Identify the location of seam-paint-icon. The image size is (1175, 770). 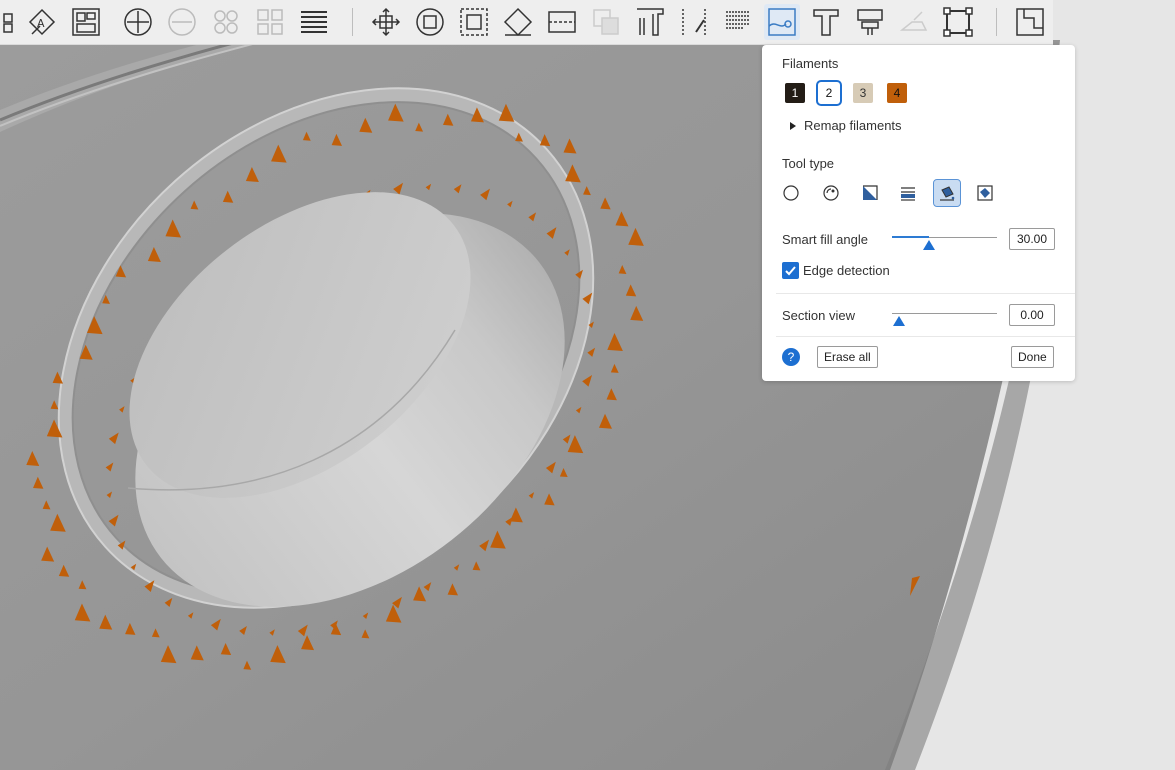
(694, 22).